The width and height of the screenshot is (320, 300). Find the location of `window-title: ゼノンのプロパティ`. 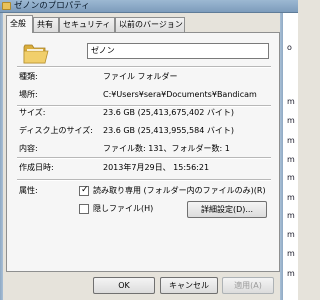

window-title: ゼノンのプロパティ is located at coordinates (52, 6).